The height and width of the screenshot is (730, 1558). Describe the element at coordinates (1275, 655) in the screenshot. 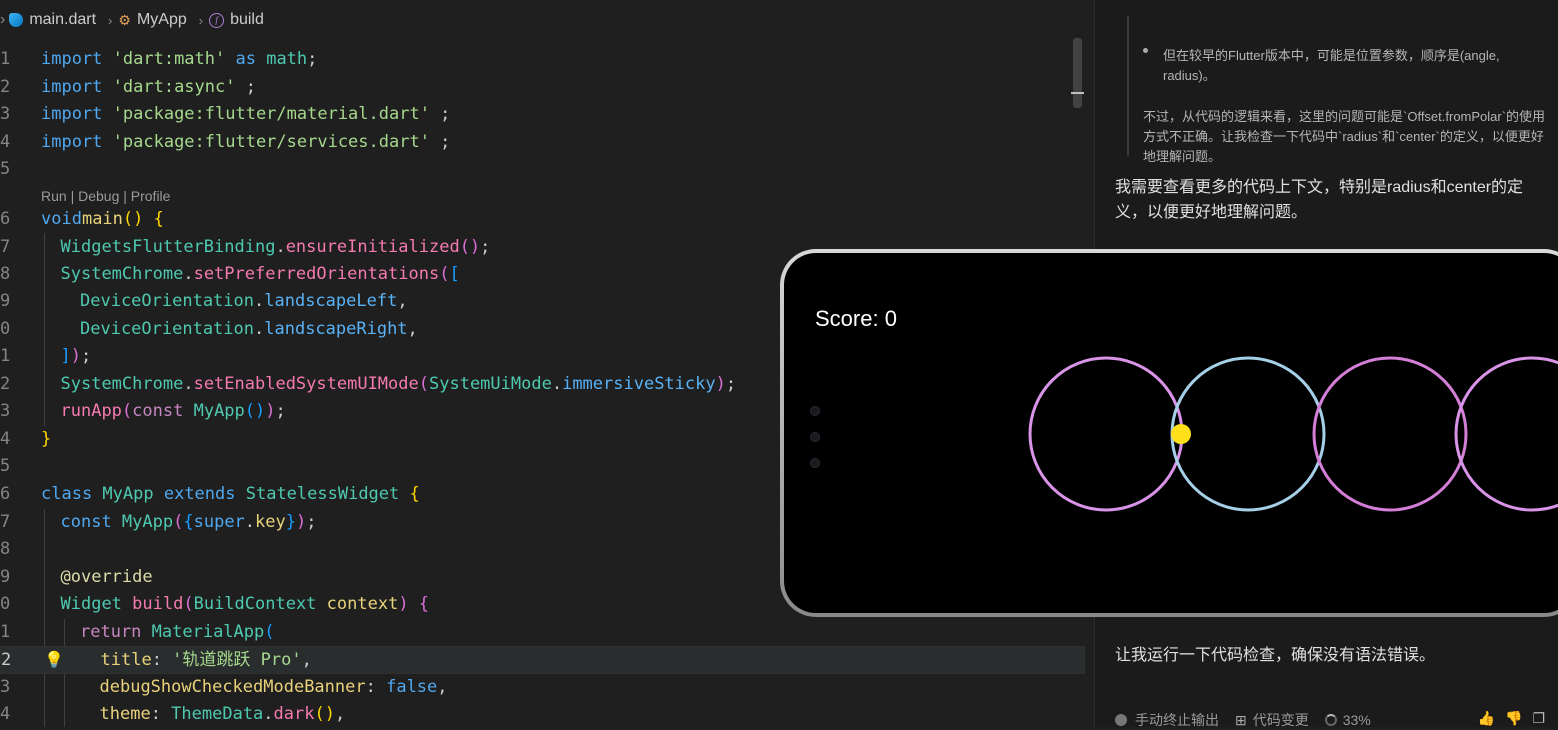

I see `assistant-message: 让我运行一下代码检查，确保没有语法错误。` at that location.